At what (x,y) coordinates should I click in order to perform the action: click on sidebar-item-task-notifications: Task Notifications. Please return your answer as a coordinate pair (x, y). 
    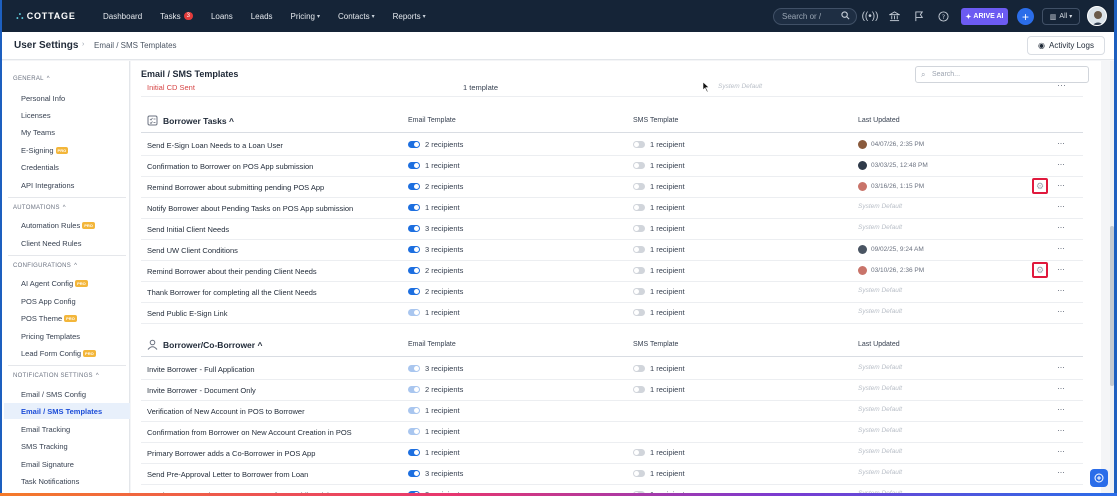
    Looking at the image, I should click on (50, 481).